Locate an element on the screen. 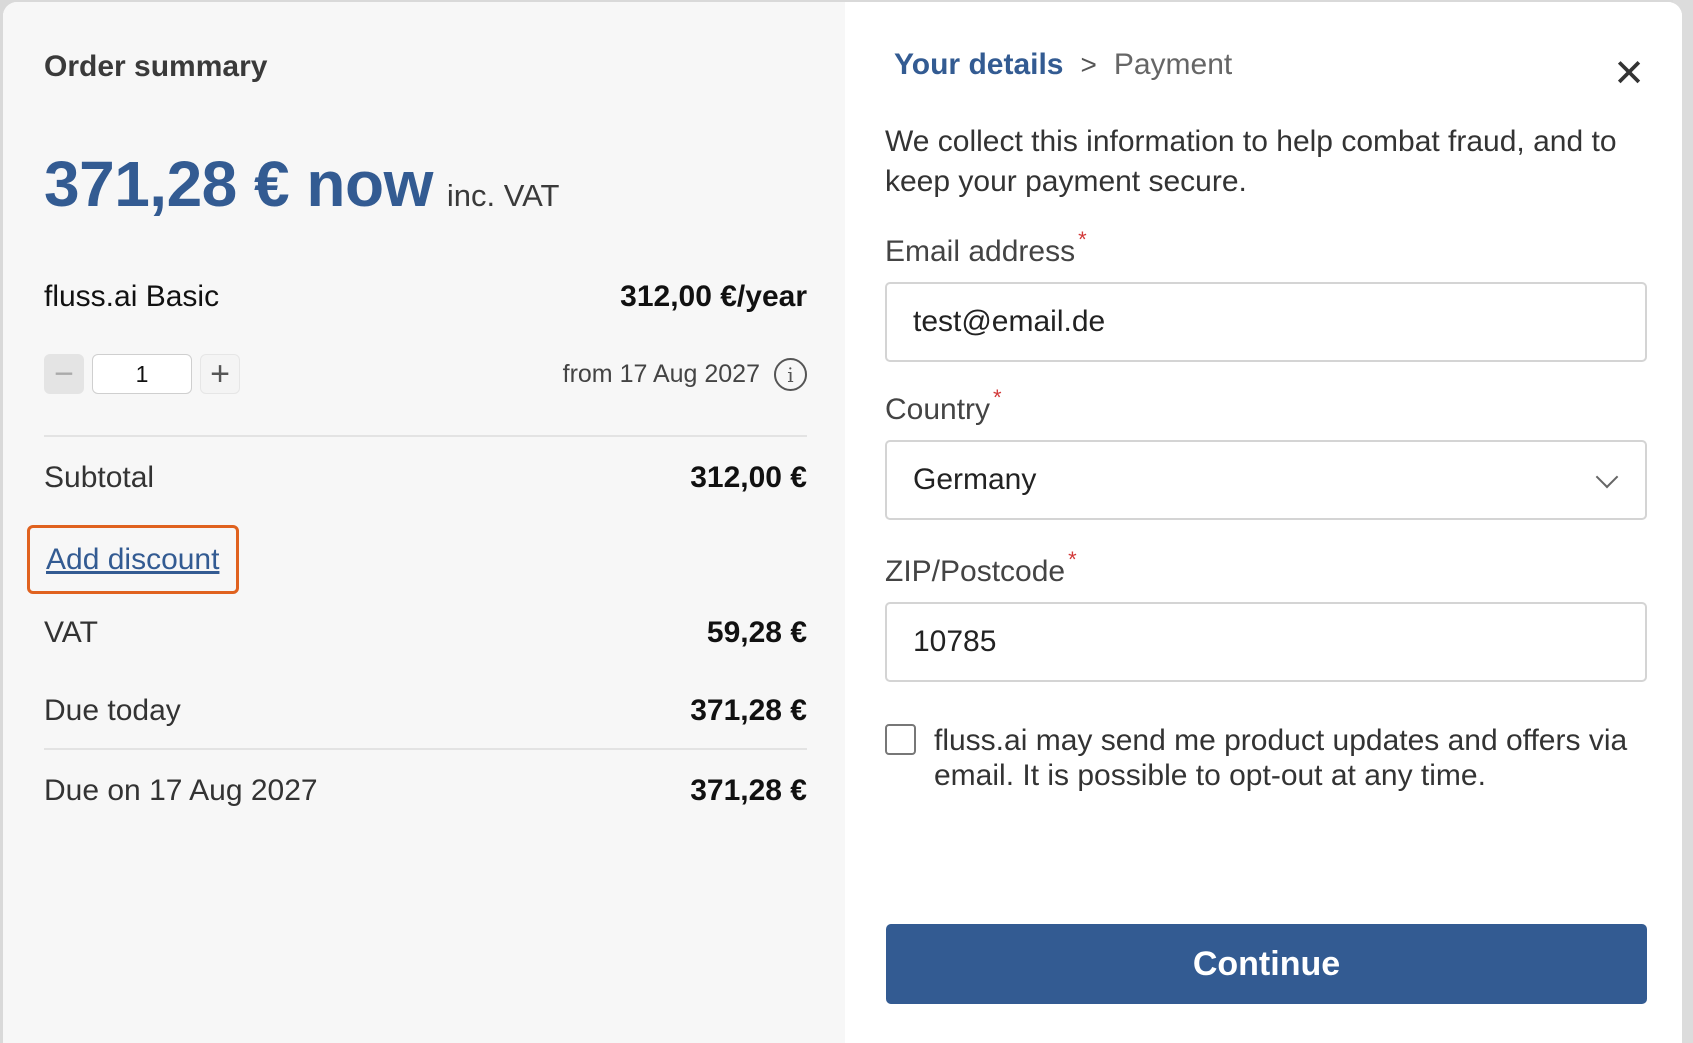  breadcrumb: Your details > Payment is located at coordinates (1063, 65).